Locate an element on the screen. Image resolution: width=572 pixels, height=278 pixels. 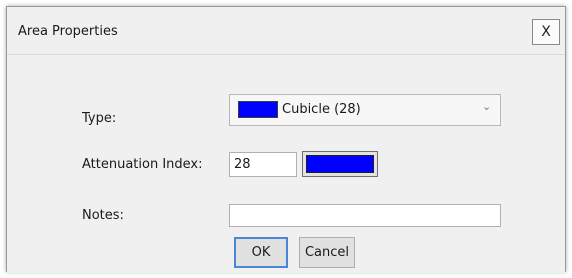
notes-input is located at coordinates (365, 215).